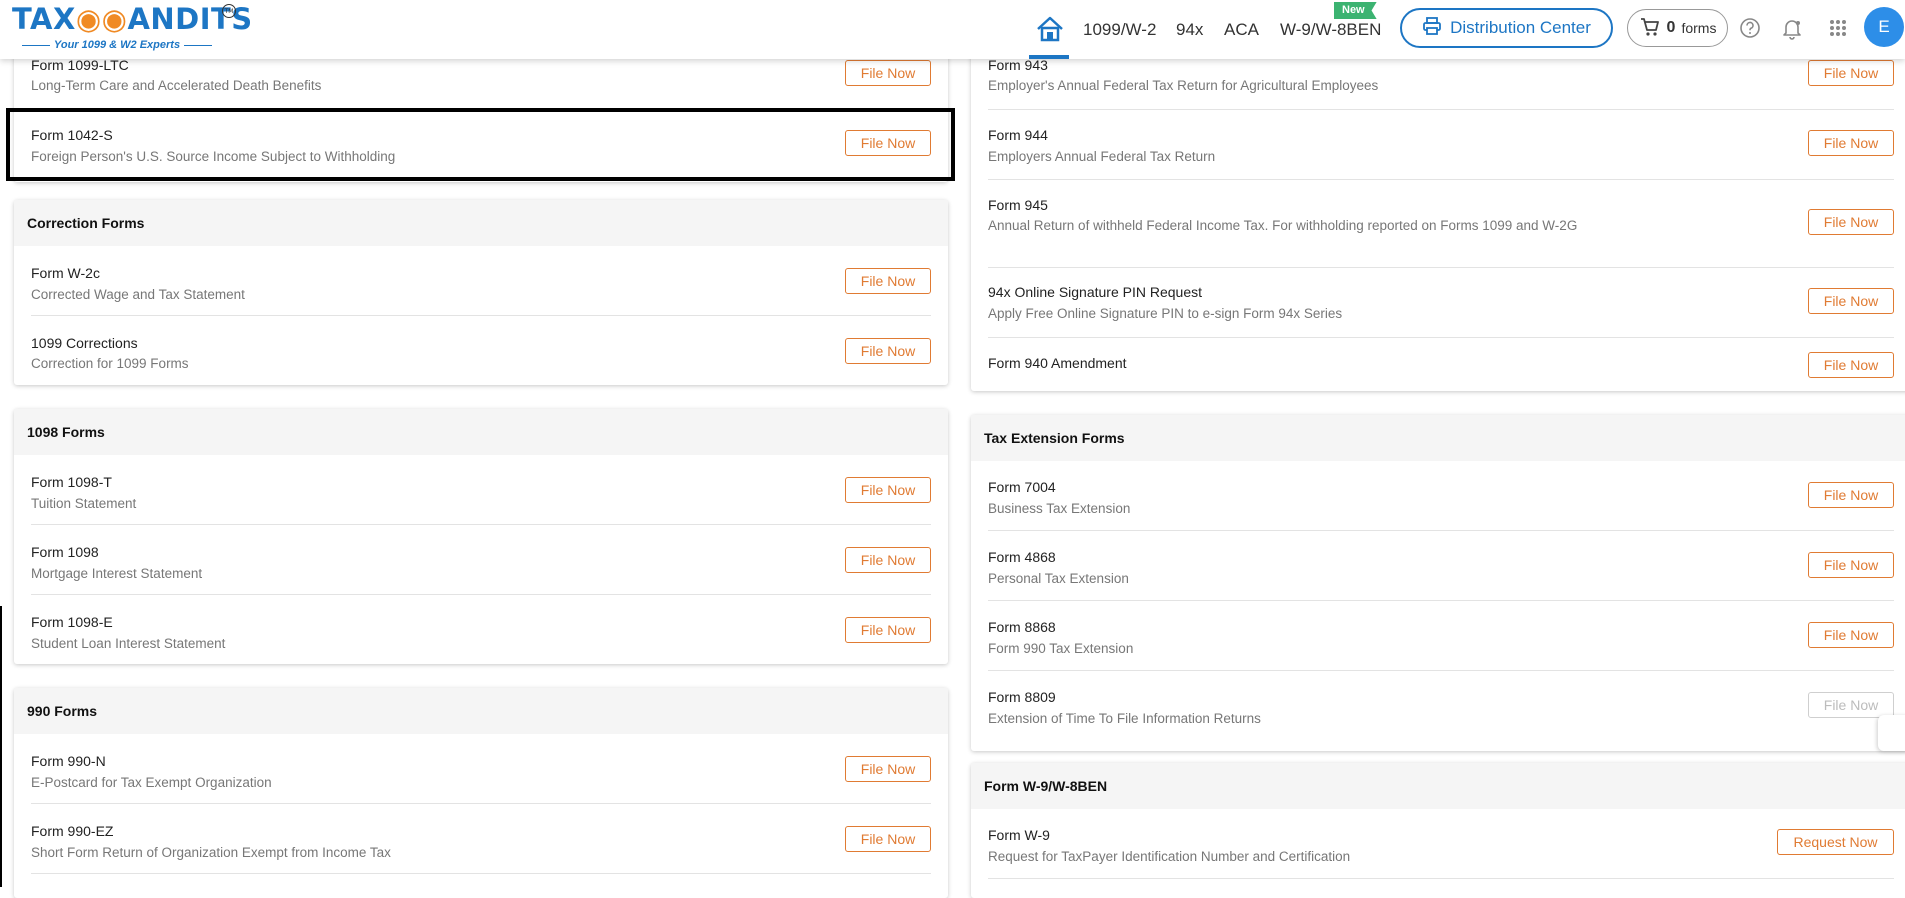 The width and height of the screenshot is (1905, 898). I want to click on cart-button: 0 forms, so click(1677, 28).